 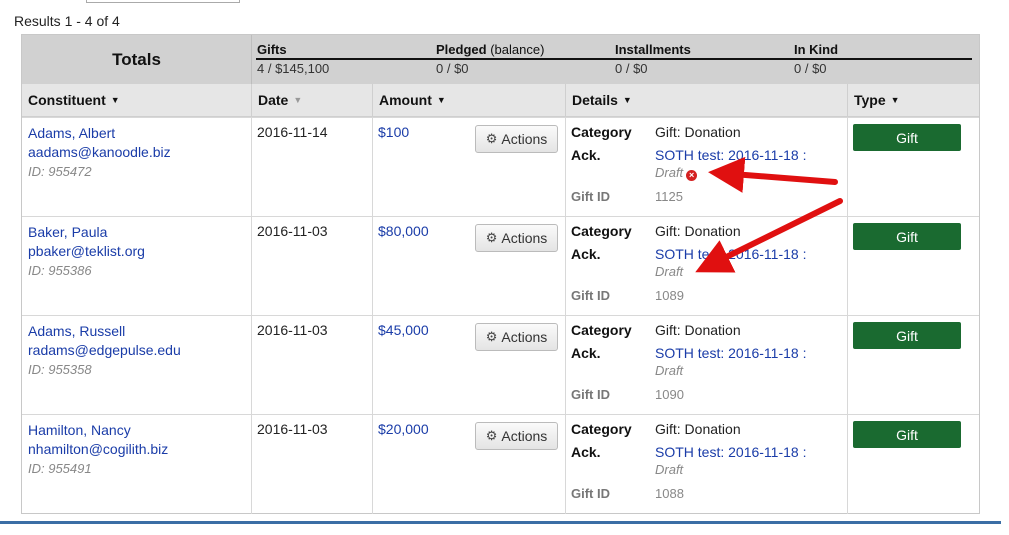 What do you see at coordinates (669, 196) in the screenshot?
I see `gift-id-value: 1125` at bounding box center [669, 196].